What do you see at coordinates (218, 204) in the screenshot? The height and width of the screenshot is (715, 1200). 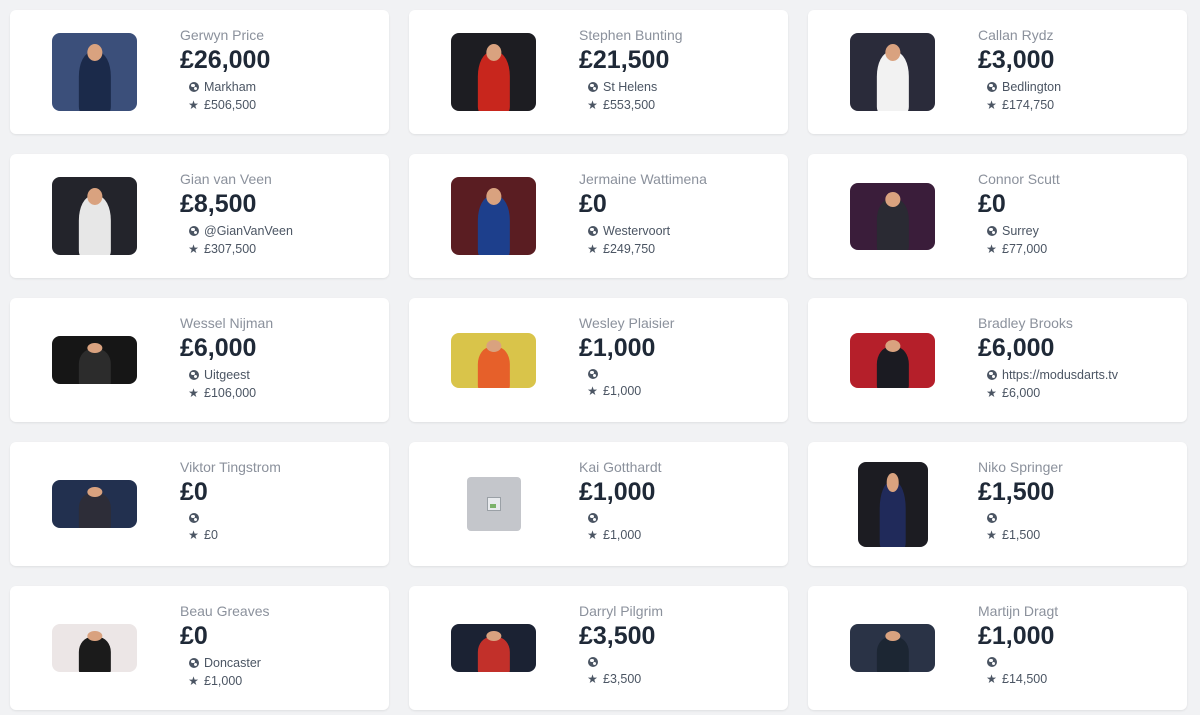 I see `prize-money: £8,500` at bounding box center [218, 204].